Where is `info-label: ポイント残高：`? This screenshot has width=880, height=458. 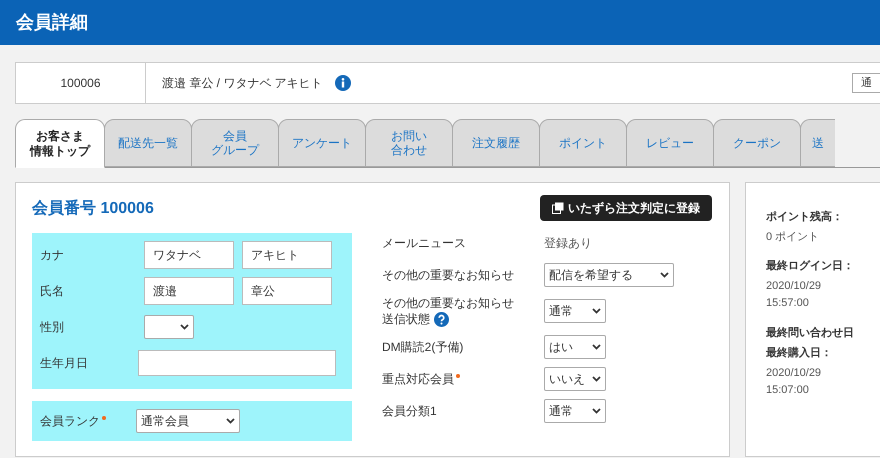 info-label: ポイント残高： is located at coordinates (805, 217).